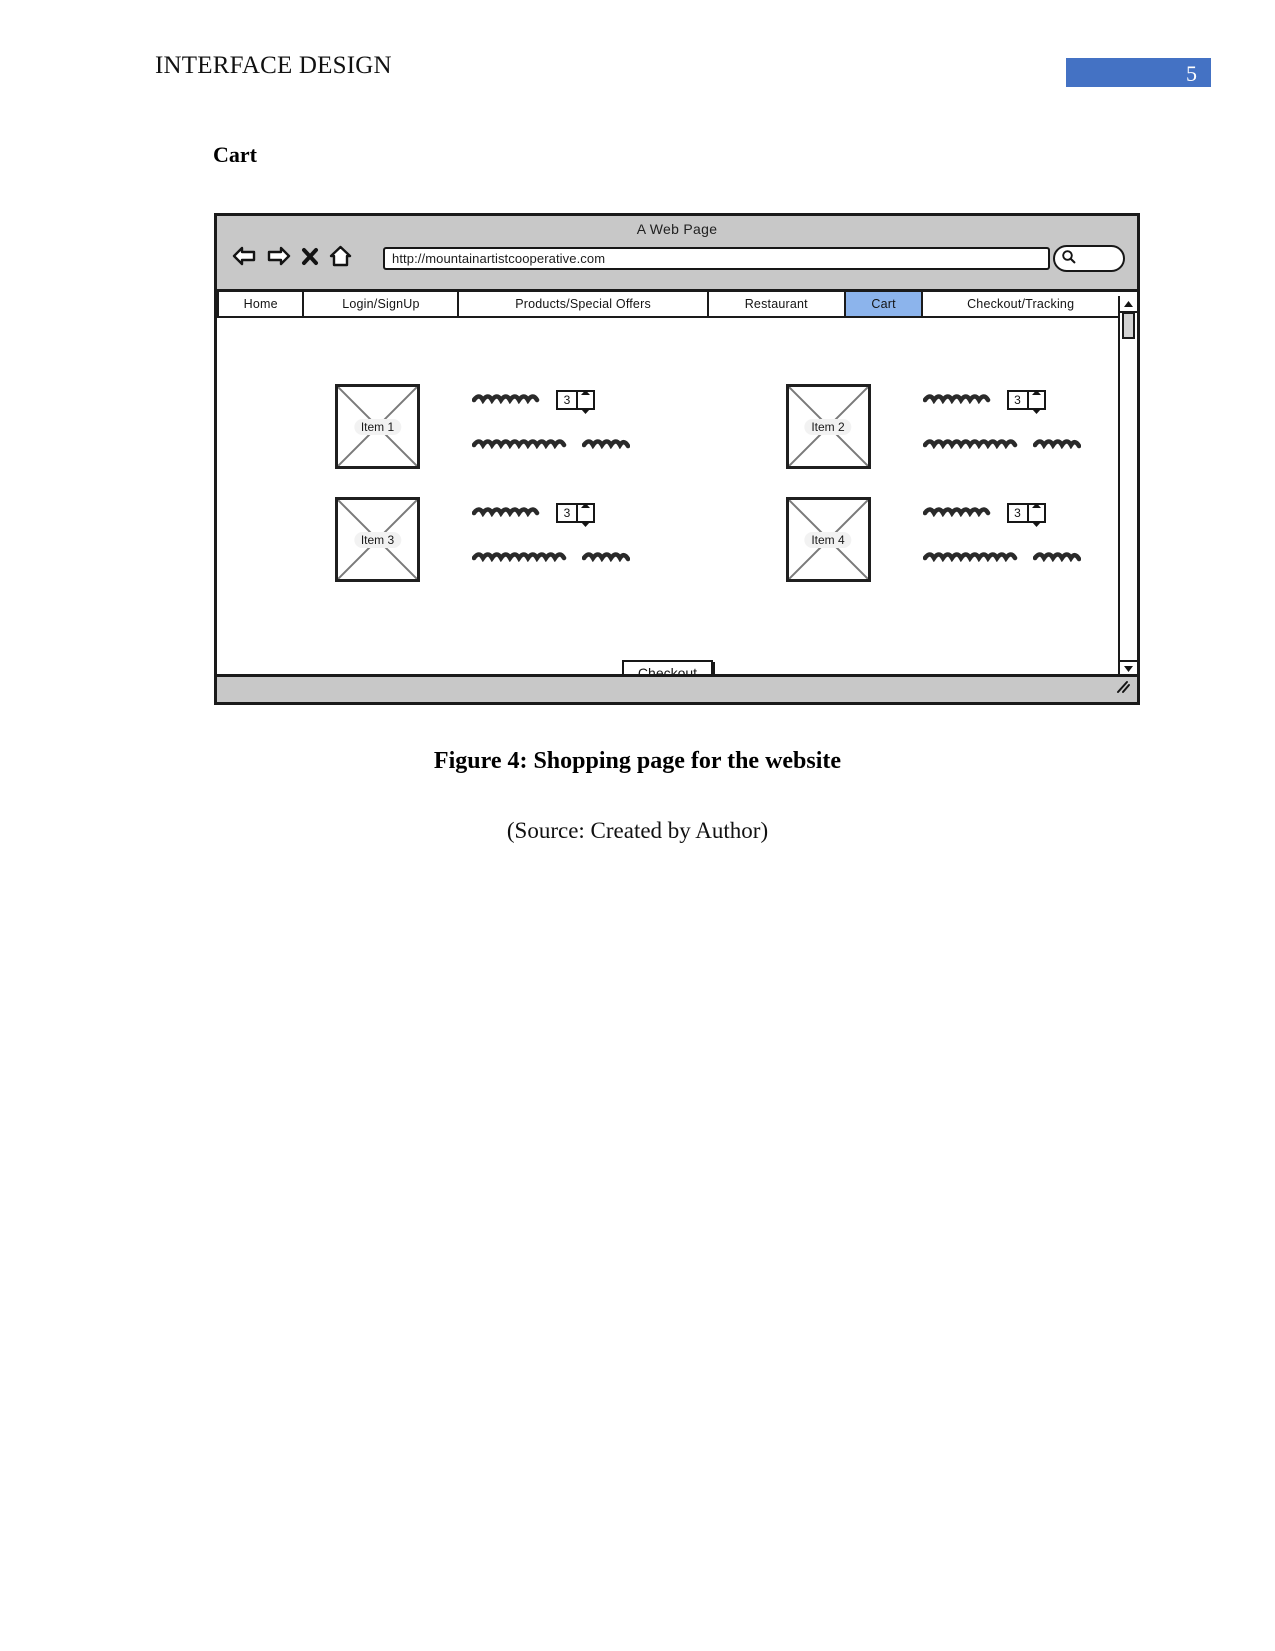 The height and width of the screenshot is (1651, 1275). I want to click on header-title: INTERFACE DESIGN, so click(273, 65).